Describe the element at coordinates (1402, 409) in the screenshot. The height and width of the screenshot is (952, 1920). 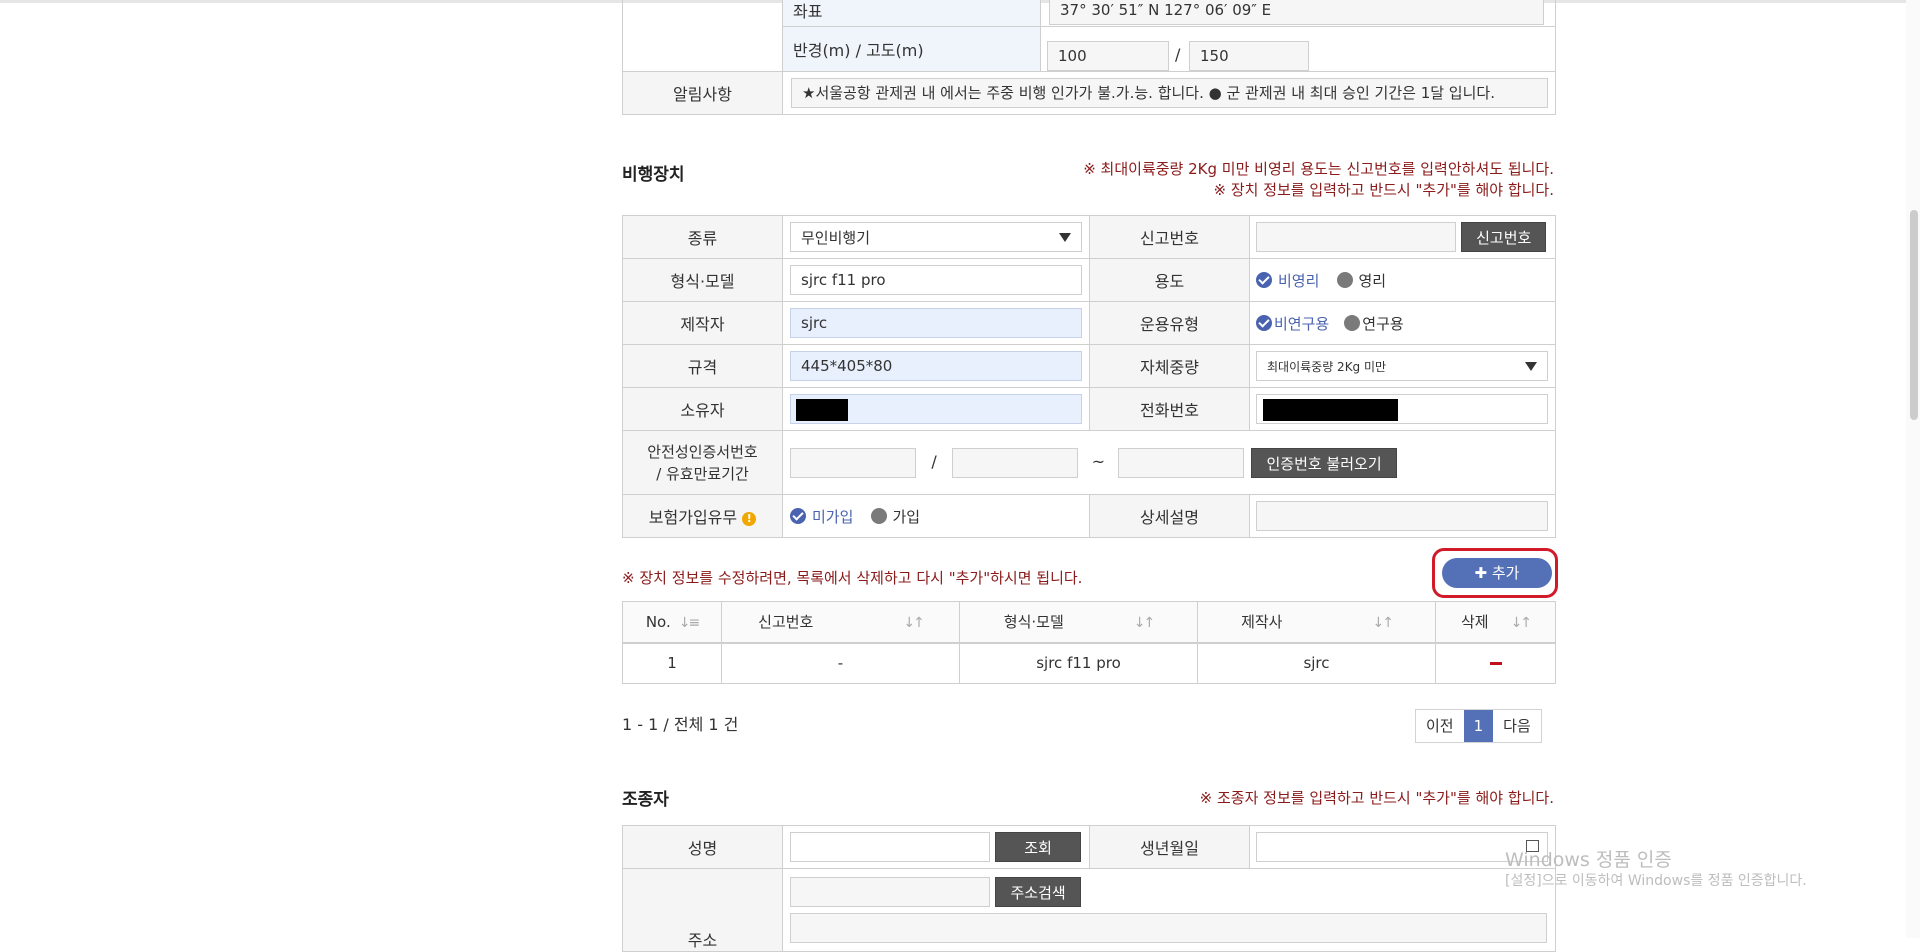
I see `phone-input` at that location.